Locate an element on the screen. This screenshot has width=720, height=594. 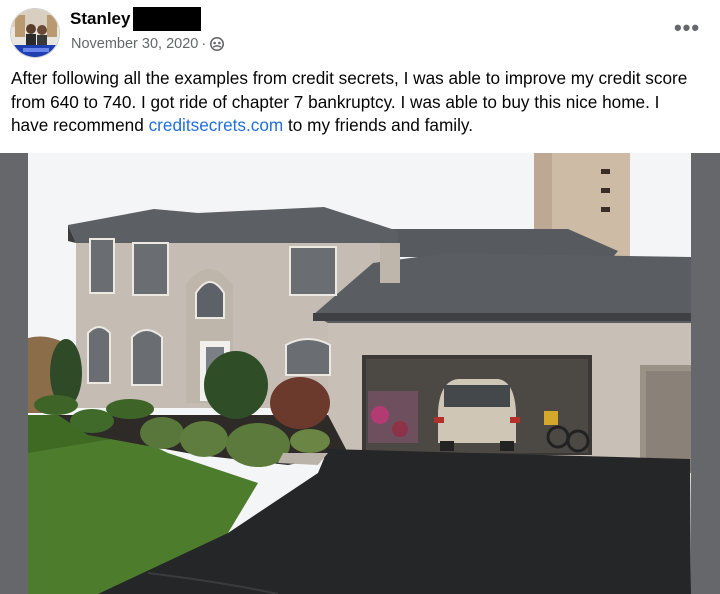
friends-icon is located at coordinates (217, 44).